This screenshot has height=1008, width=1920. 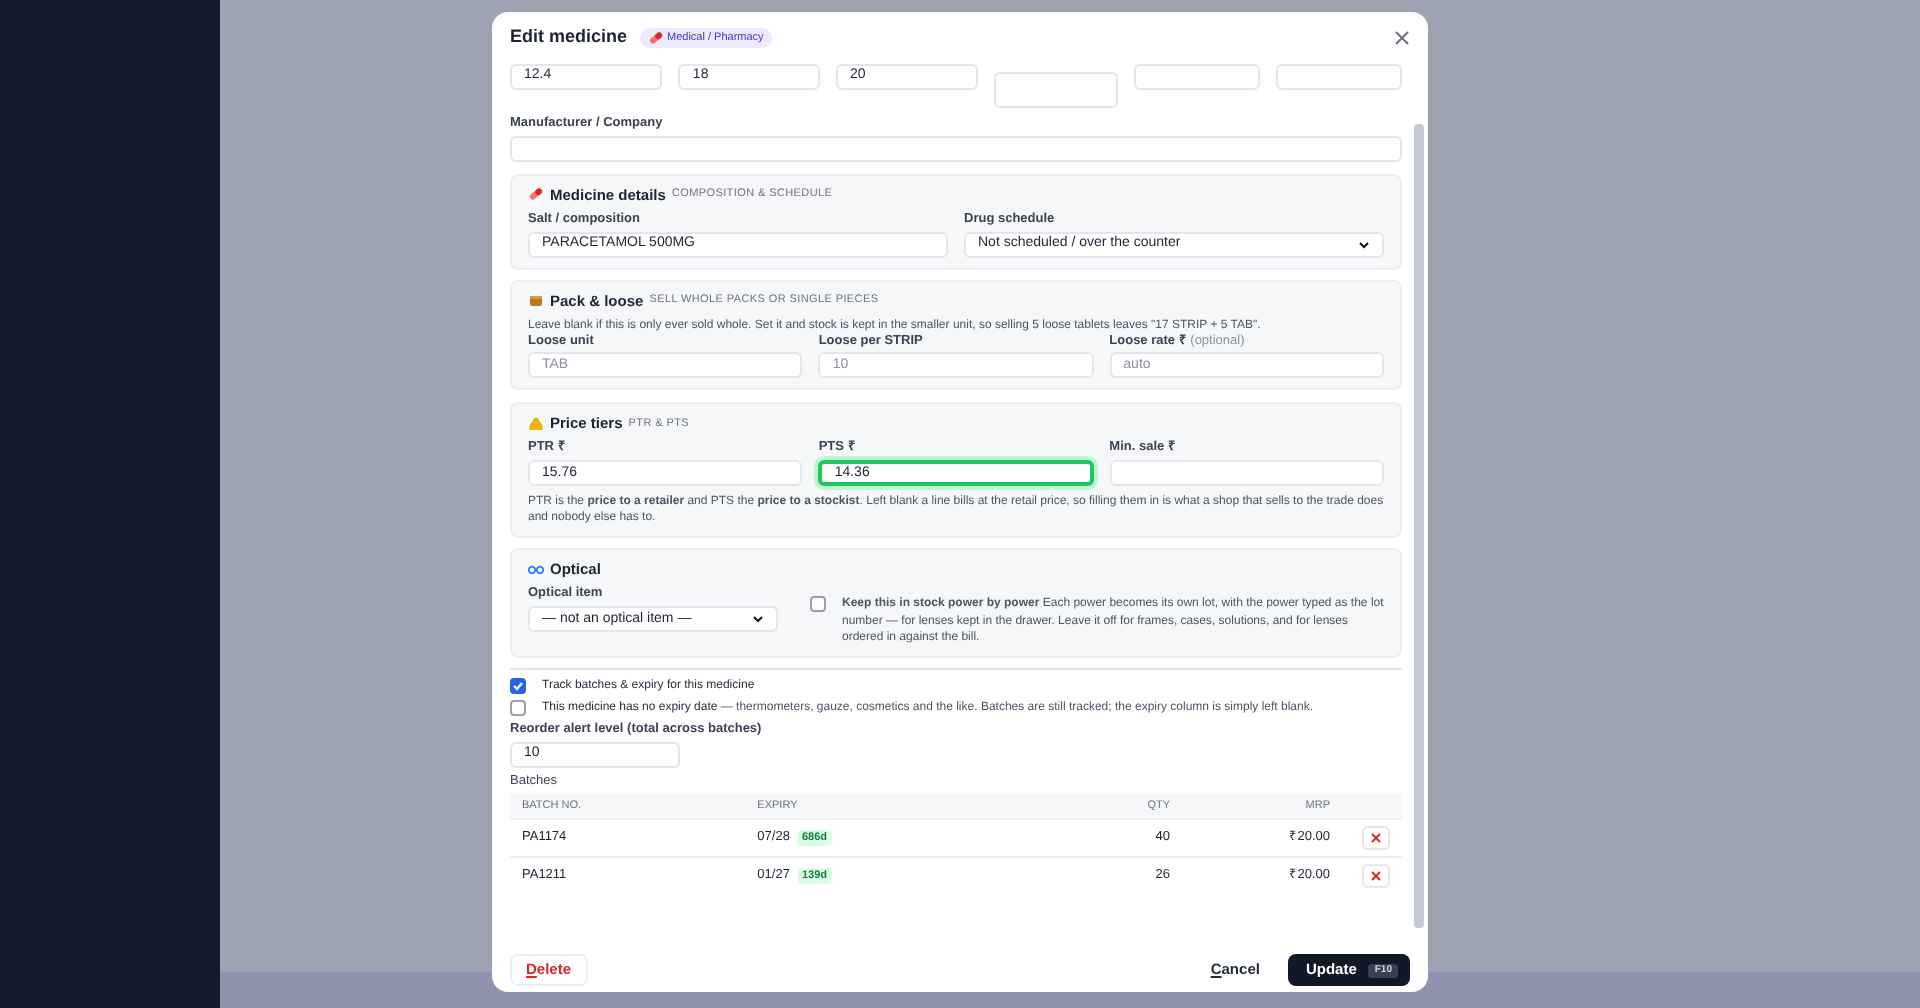 What do you see at coordinates (536, 423) in the screenshot?
I see `money-bag-icon` at bounding box center [536, 423].